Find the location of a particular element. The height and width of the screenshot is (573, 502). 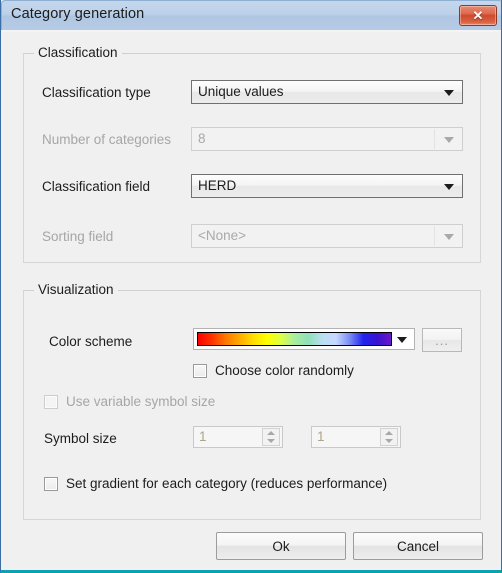

symbol-size-max-spin-buttons is located at coordinates (389, 437).